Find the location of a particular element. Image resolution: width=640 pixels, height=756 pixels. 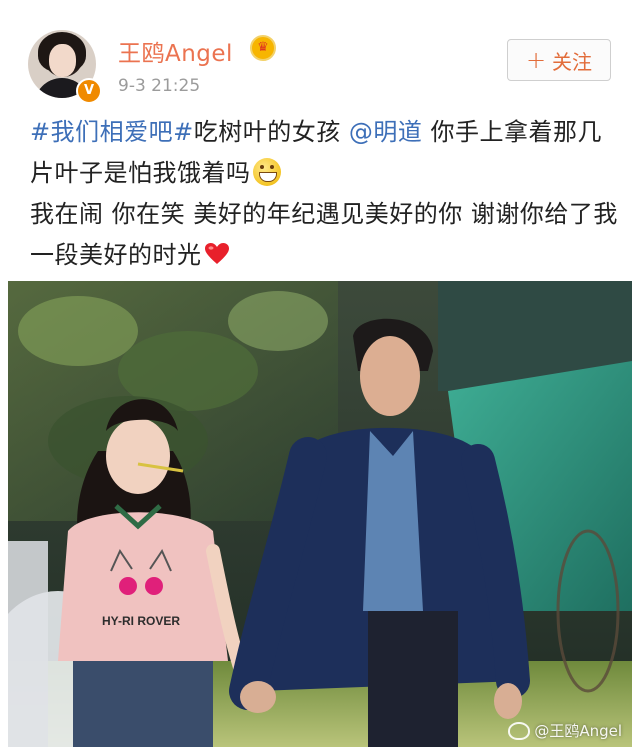

follow-label: 关注 is located at coordinates (572, 61).